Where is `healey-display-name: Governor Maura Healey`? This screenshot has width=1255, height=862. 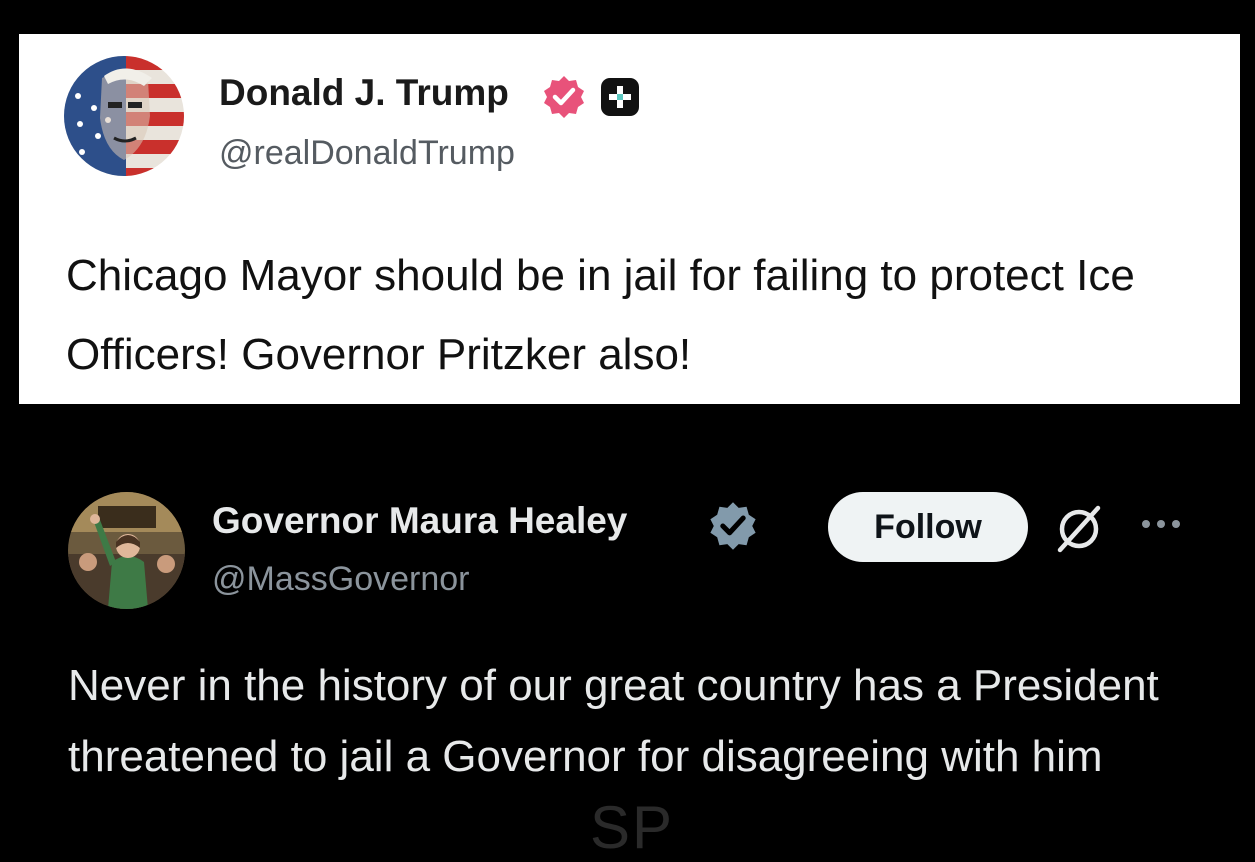 healey-display-name: Governor Maura Healey is located at coordinates (419, 521).